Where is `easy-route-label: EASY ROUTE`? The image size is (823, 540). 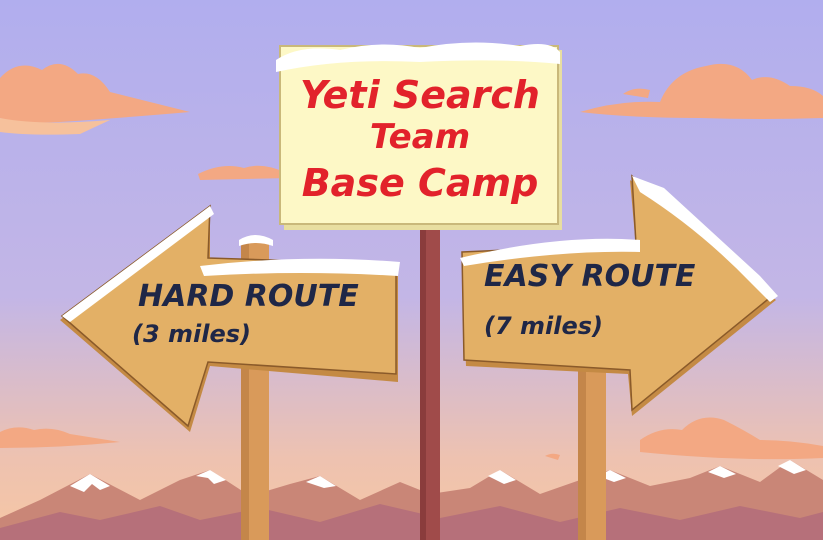 easy-route-label: EASY ROUTE is located at coordinates (590, 276).